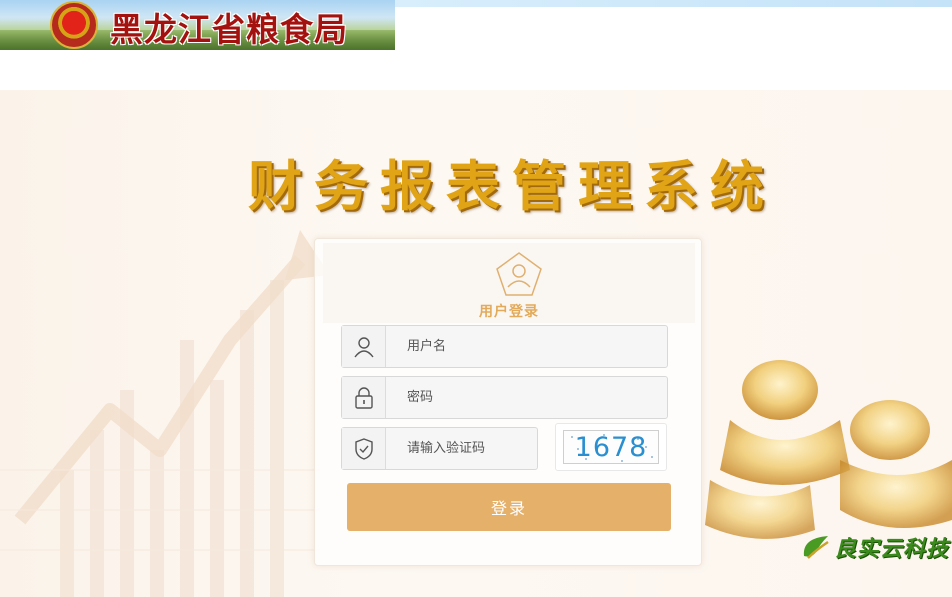  Describe the element at coordinates (526, 346) in the screenshot. I see `username-input` at that location.